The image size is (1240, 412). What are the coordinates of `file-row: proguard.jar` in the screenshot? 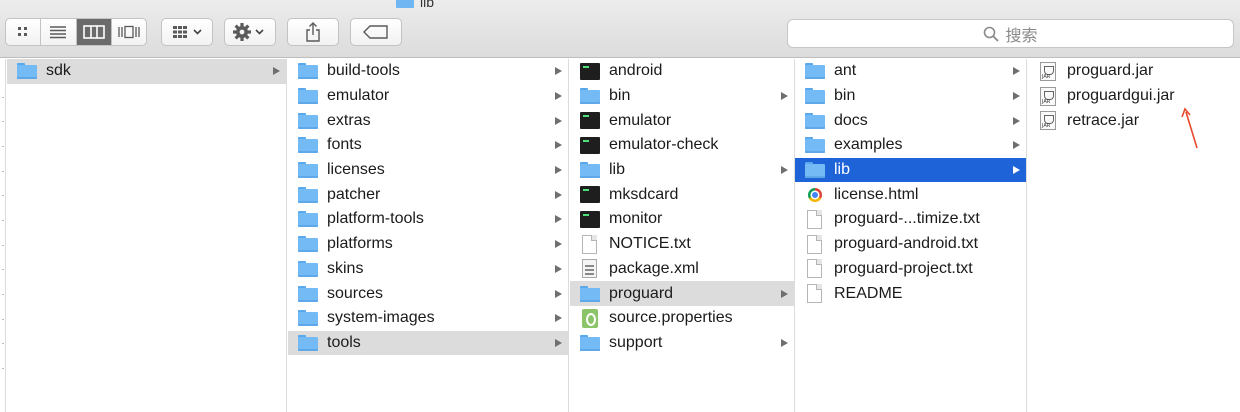 It's located at (1134, 71).